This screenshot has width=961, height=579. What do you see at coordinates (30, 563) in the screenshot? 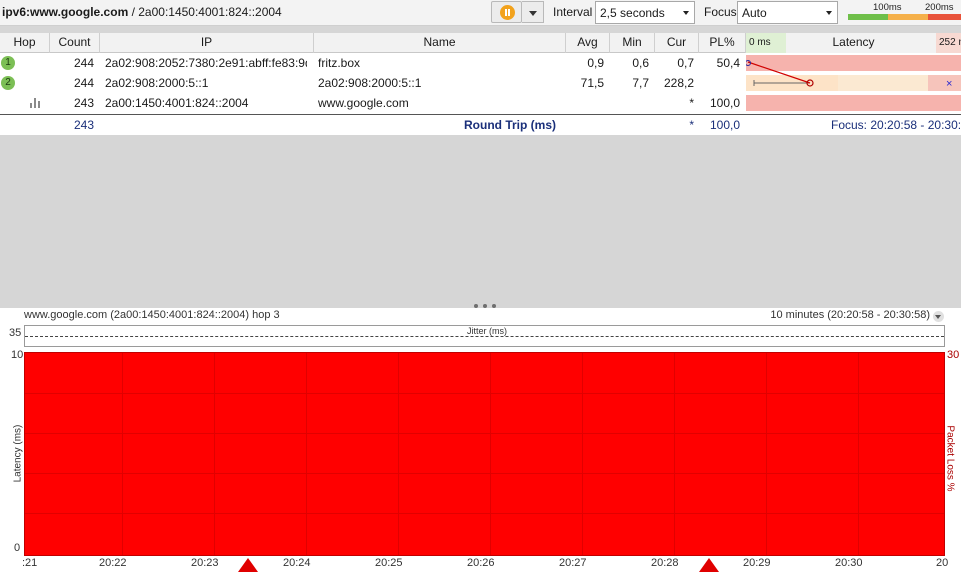
I see `x-tick-label: :21` at bounding box center [30, 563].